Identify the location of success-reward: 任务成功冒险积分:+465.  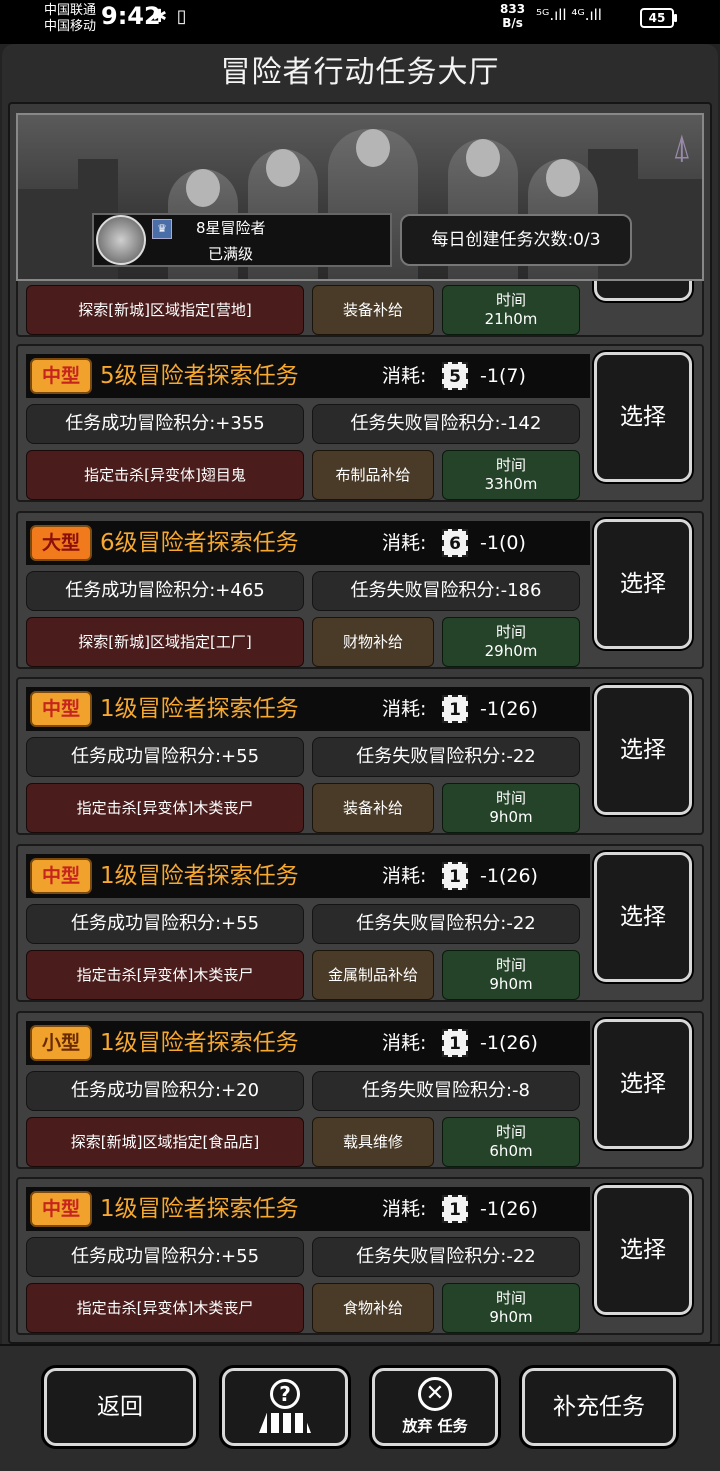
(165, 591).